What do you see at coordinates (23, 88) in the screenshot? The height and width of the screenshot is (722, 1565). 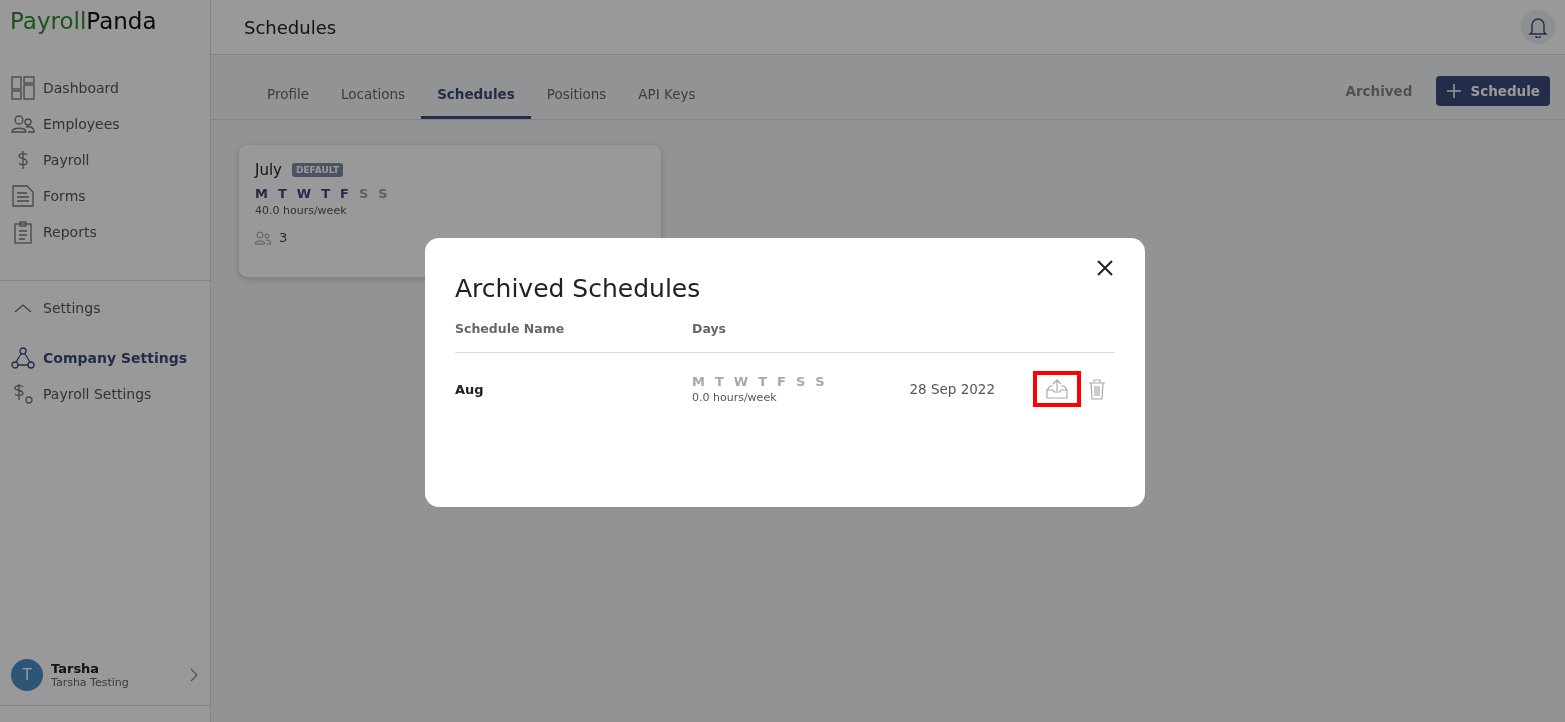 I see `dashboard-icon` at bounding box center [23, 88].